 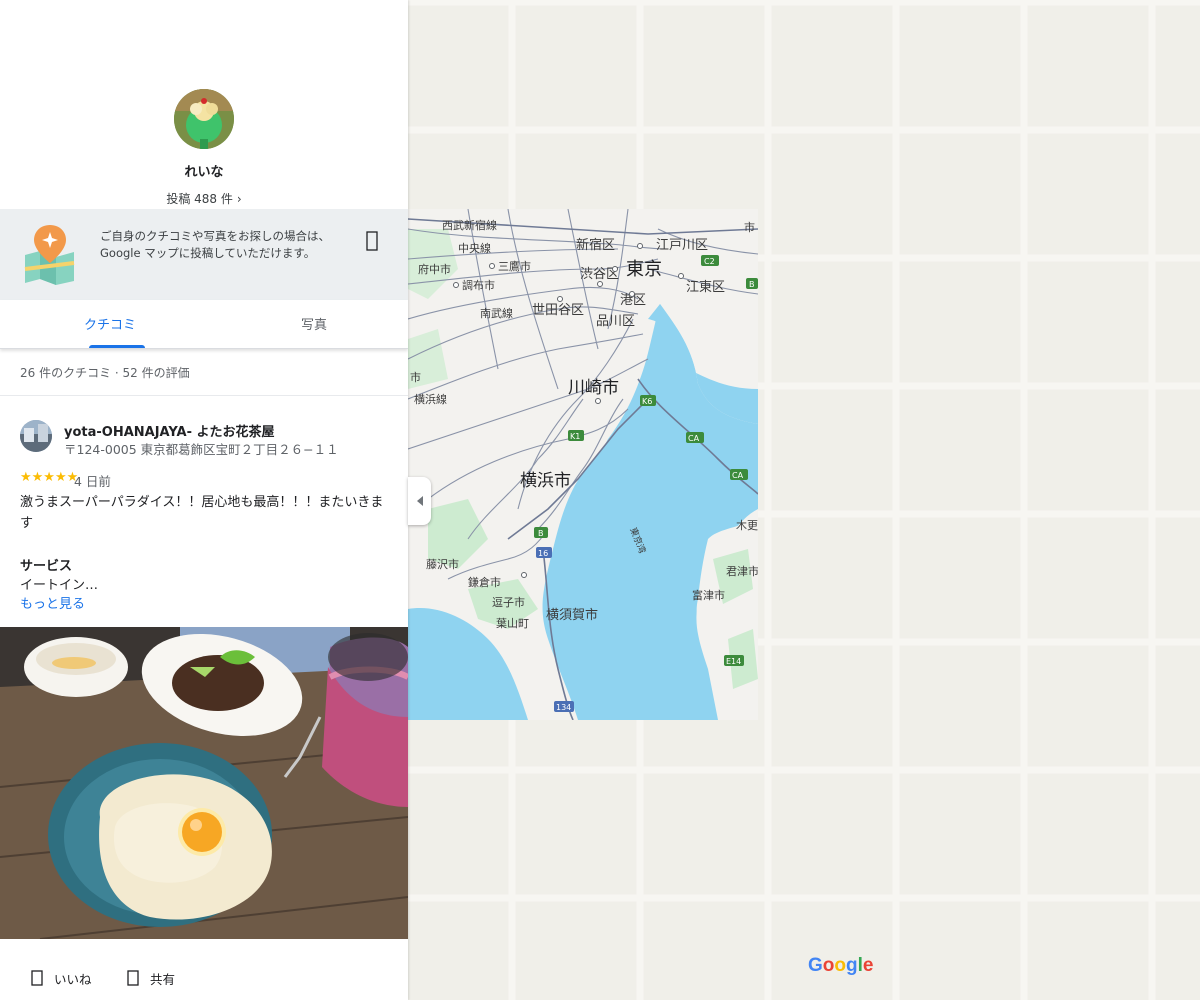 What do you see at coordinates (202, 513) in the screenshot?
I see `review-text: 激うまスーパーパラダイス！！居心地も最高！！！またいきます` at bounding box center [202, 513].